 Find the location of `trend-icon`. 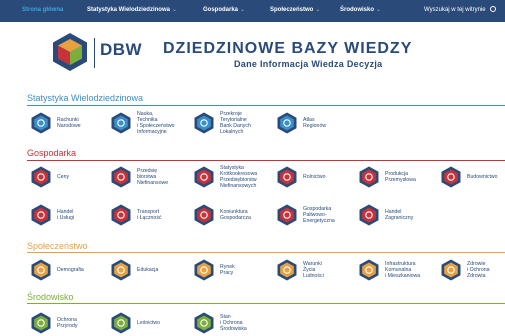

trend-icon is located at coordinates (204, 215).